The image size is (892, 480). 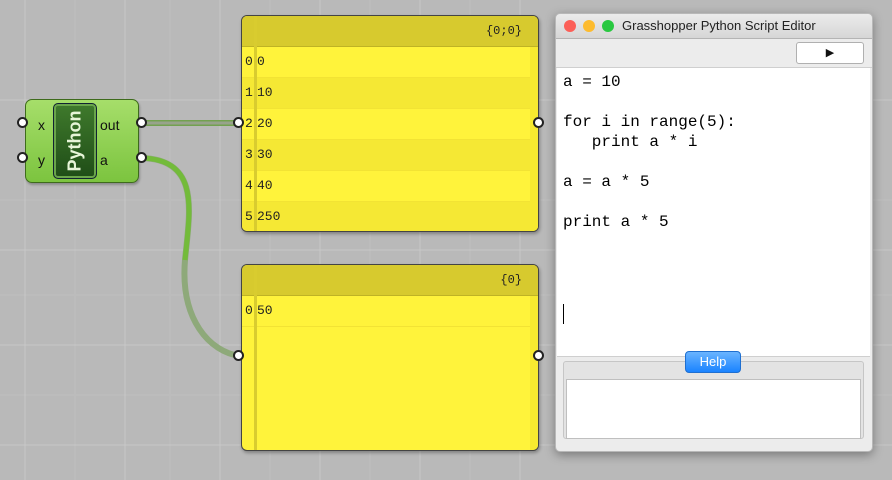 I want to click on panel-row: 00, so click(x=390, y=62).